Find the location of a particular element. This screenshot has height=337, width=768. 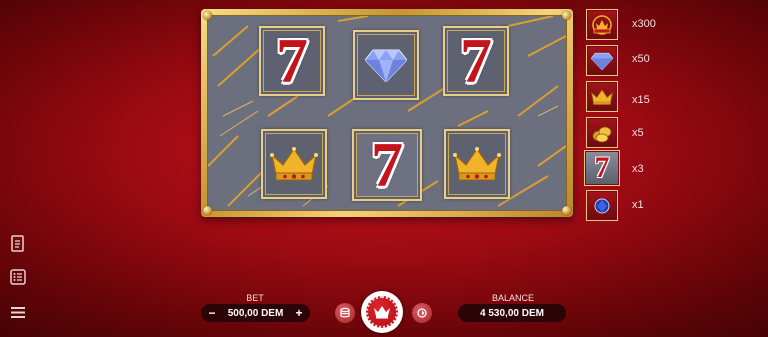

paytable-multiplier: x1 is located at coordinates (638, 205).